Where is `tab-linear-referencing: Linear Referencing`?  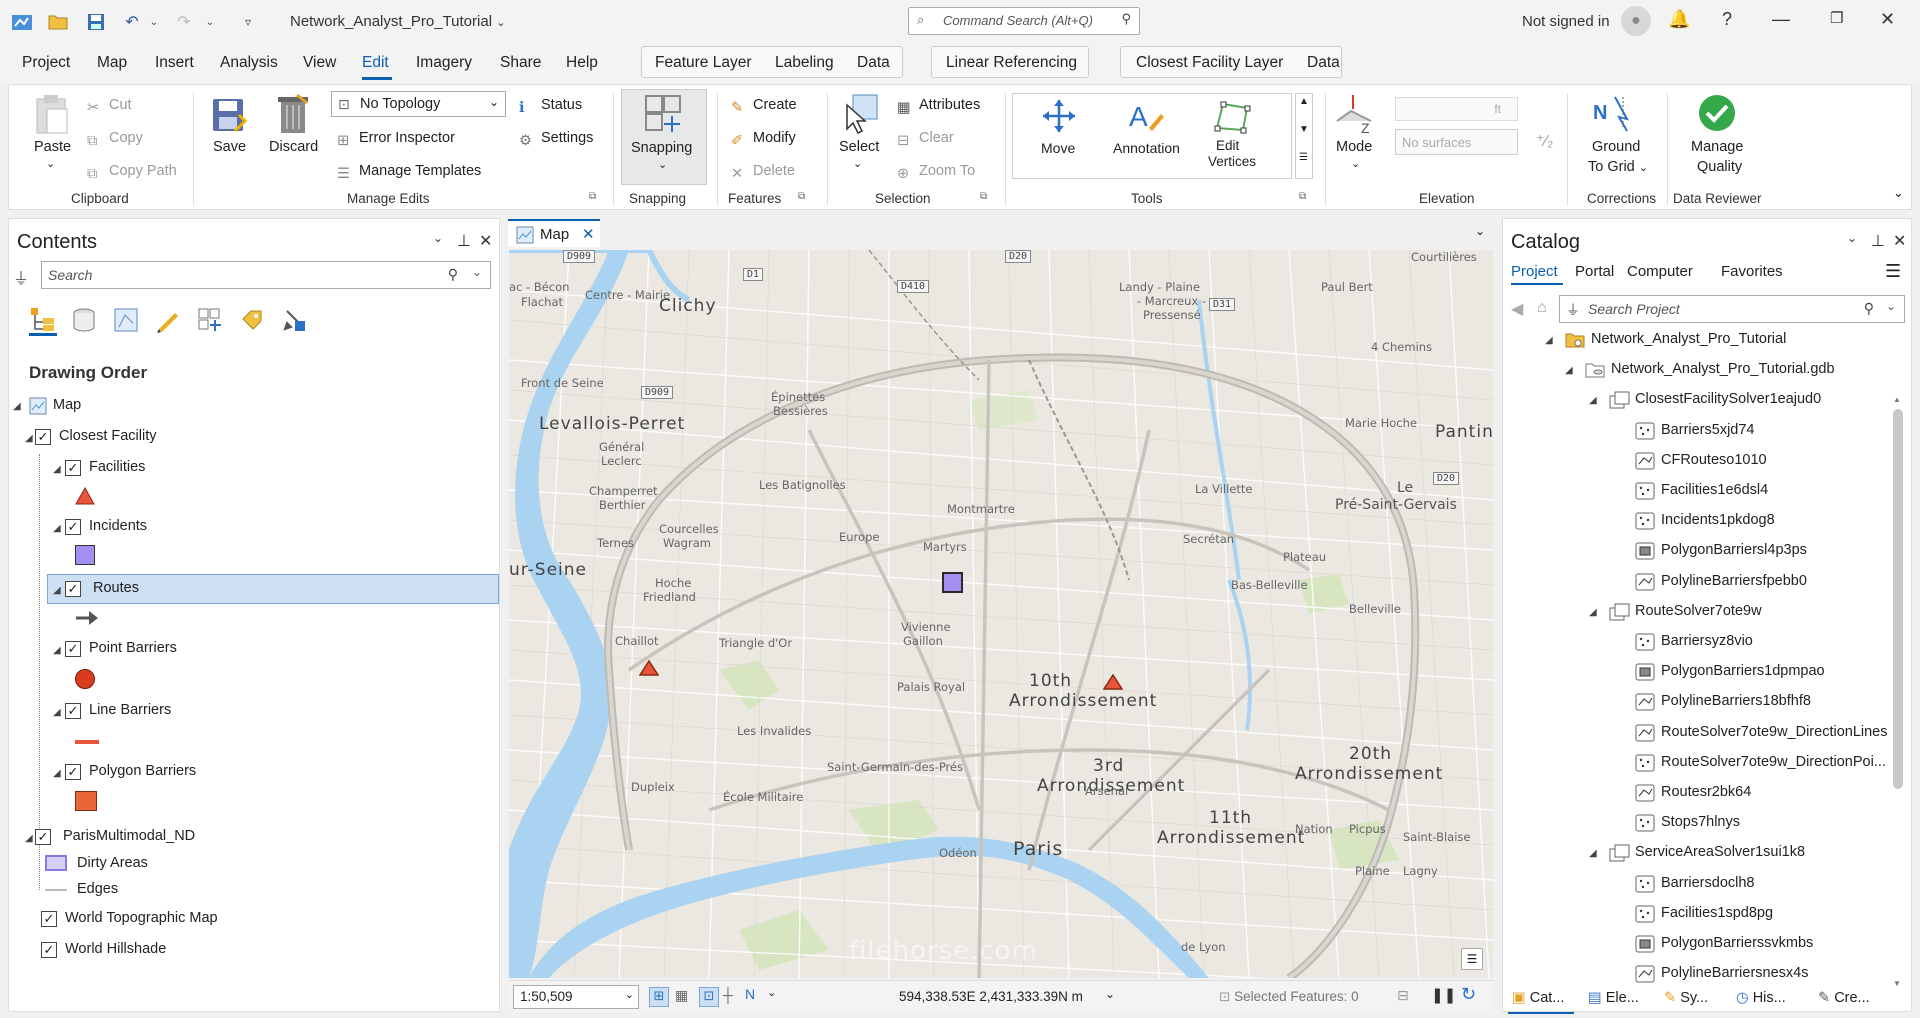
tab-linear-referencing: Linear Referencing is located at coordinates (1011, 63).